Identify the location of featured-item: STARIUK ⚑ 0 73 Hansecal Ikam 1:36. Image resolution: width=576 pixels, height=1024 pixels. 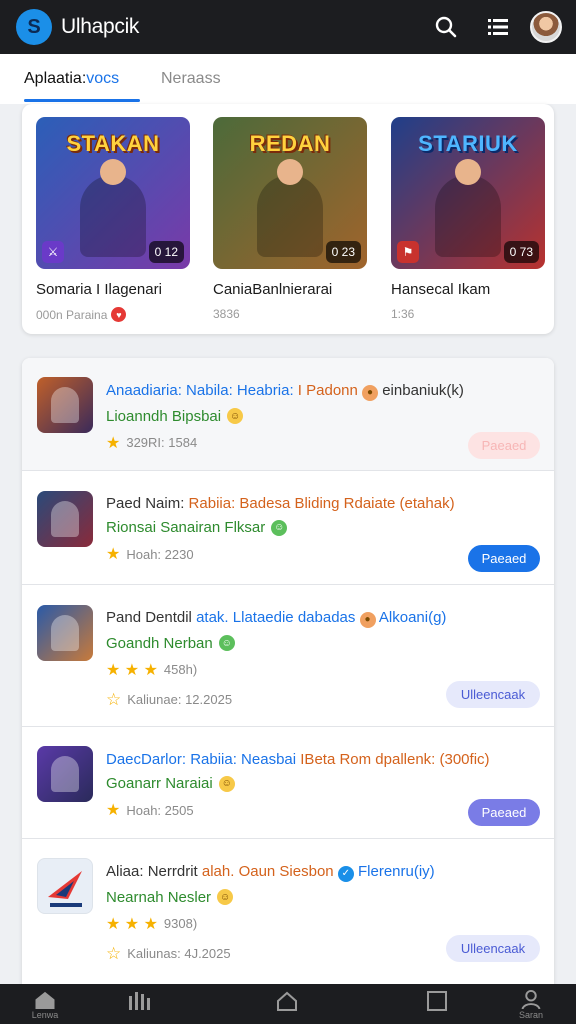
(468, 219).